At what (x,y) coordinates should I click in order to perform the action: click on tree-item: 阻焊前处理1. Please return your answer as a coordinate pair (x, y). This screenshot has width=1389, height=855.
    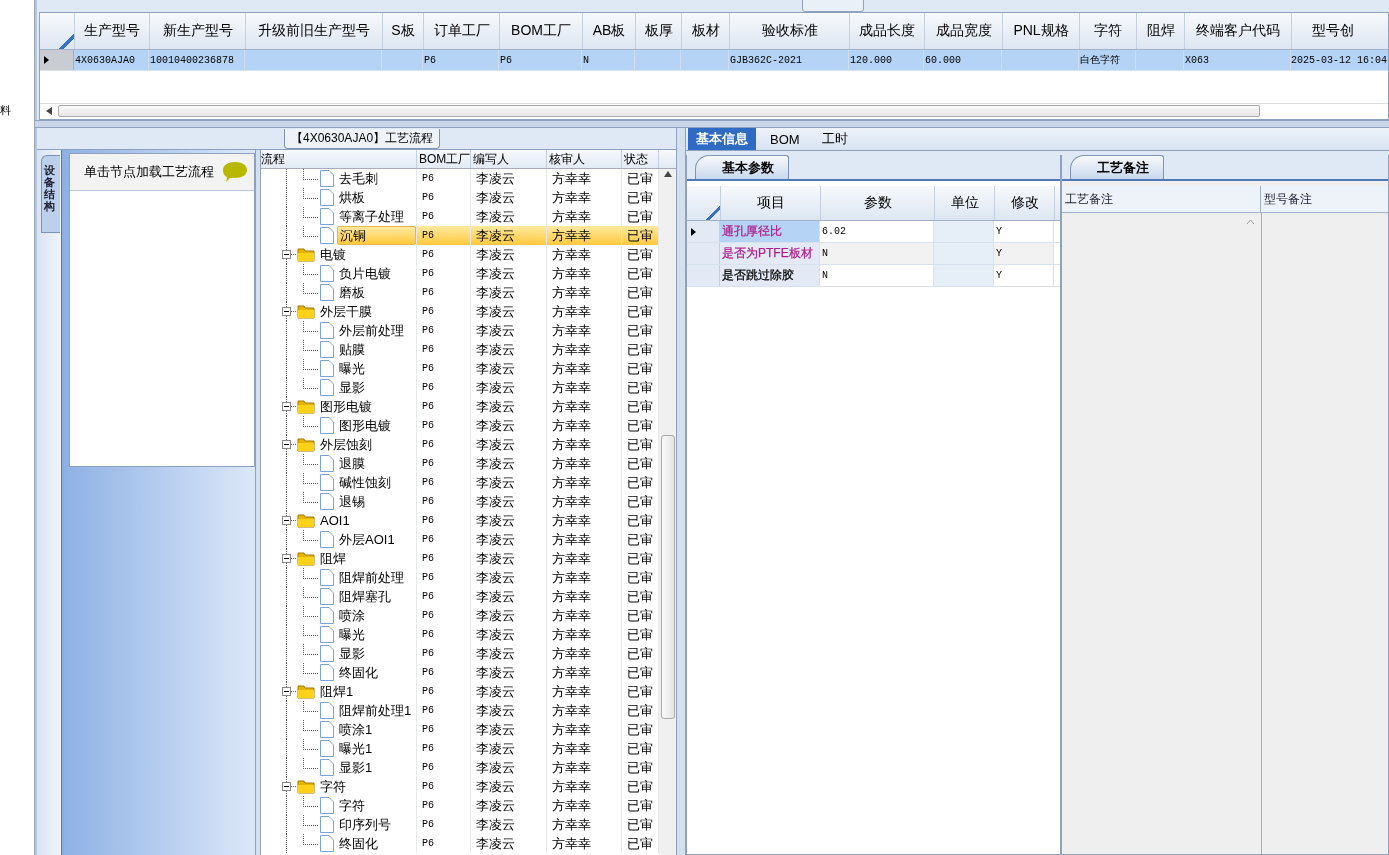
    Looking at the image, I should click on (375, 710).